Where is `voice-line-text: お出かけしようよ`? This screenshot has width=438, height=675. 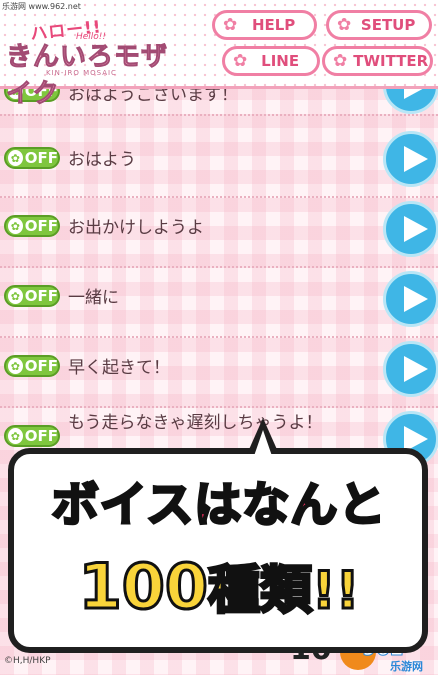 voice-line-text: お出かけしようよ is located at coordinates (136, 228).